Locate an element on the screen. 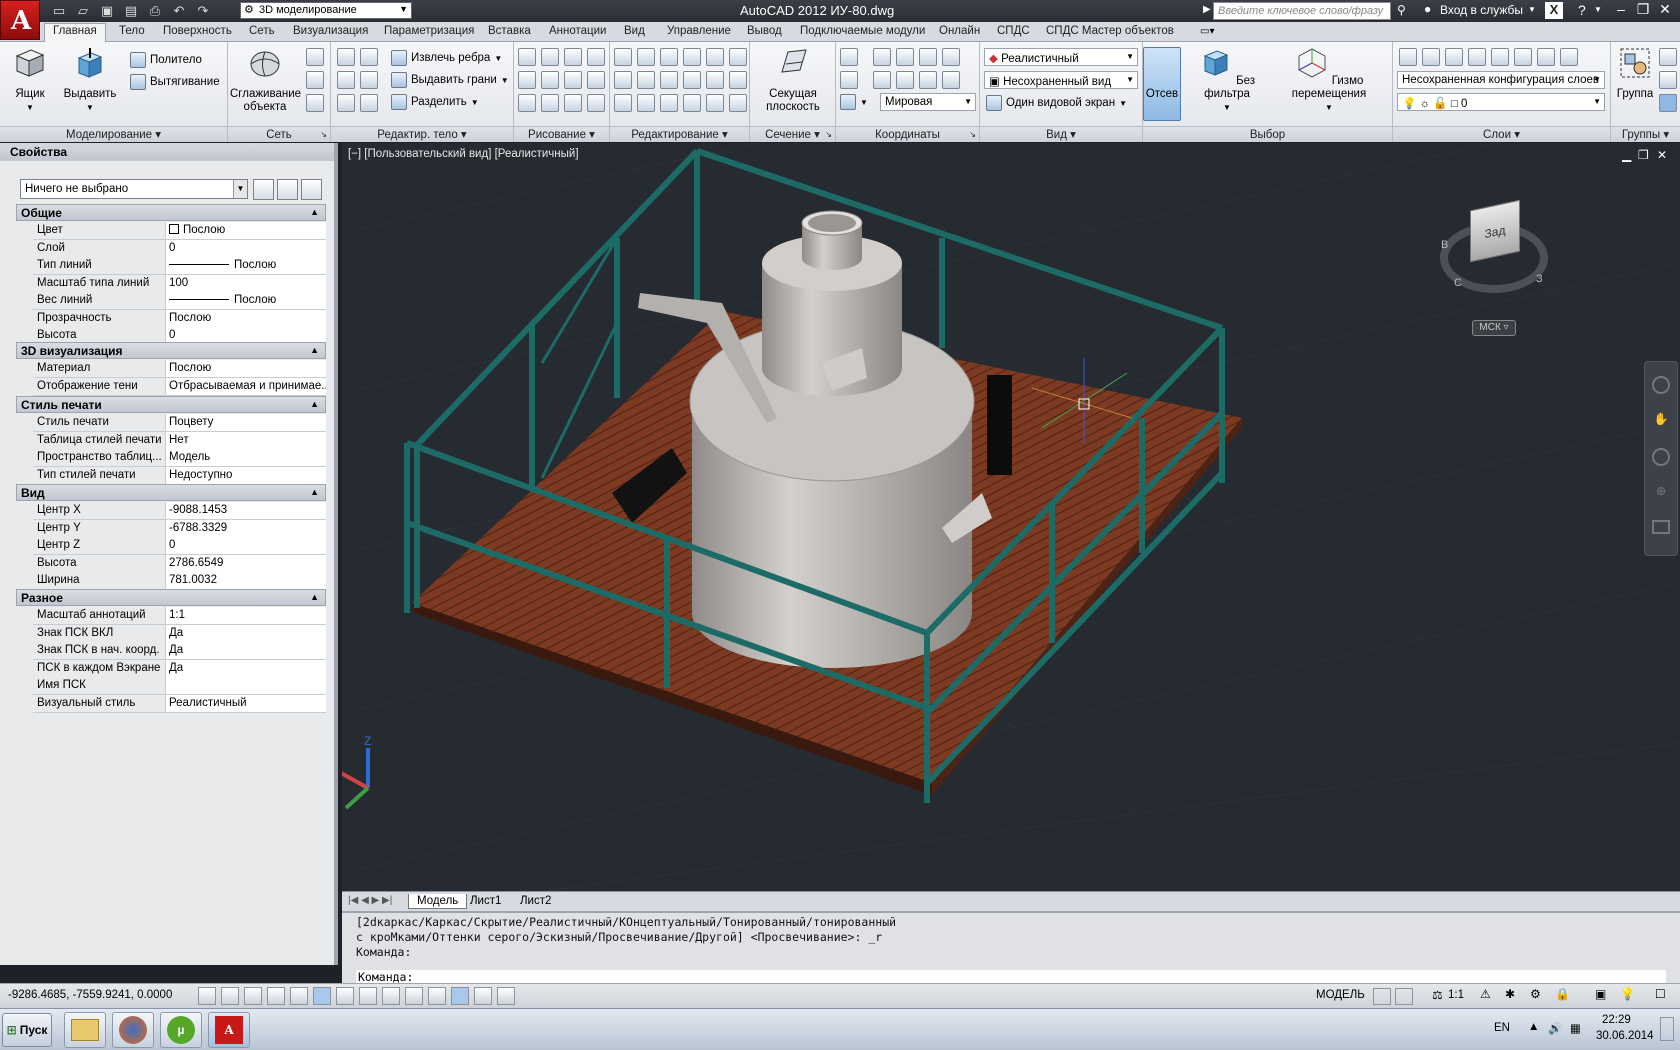  culling-button: Отсев is located at coordinates (1162, 84).